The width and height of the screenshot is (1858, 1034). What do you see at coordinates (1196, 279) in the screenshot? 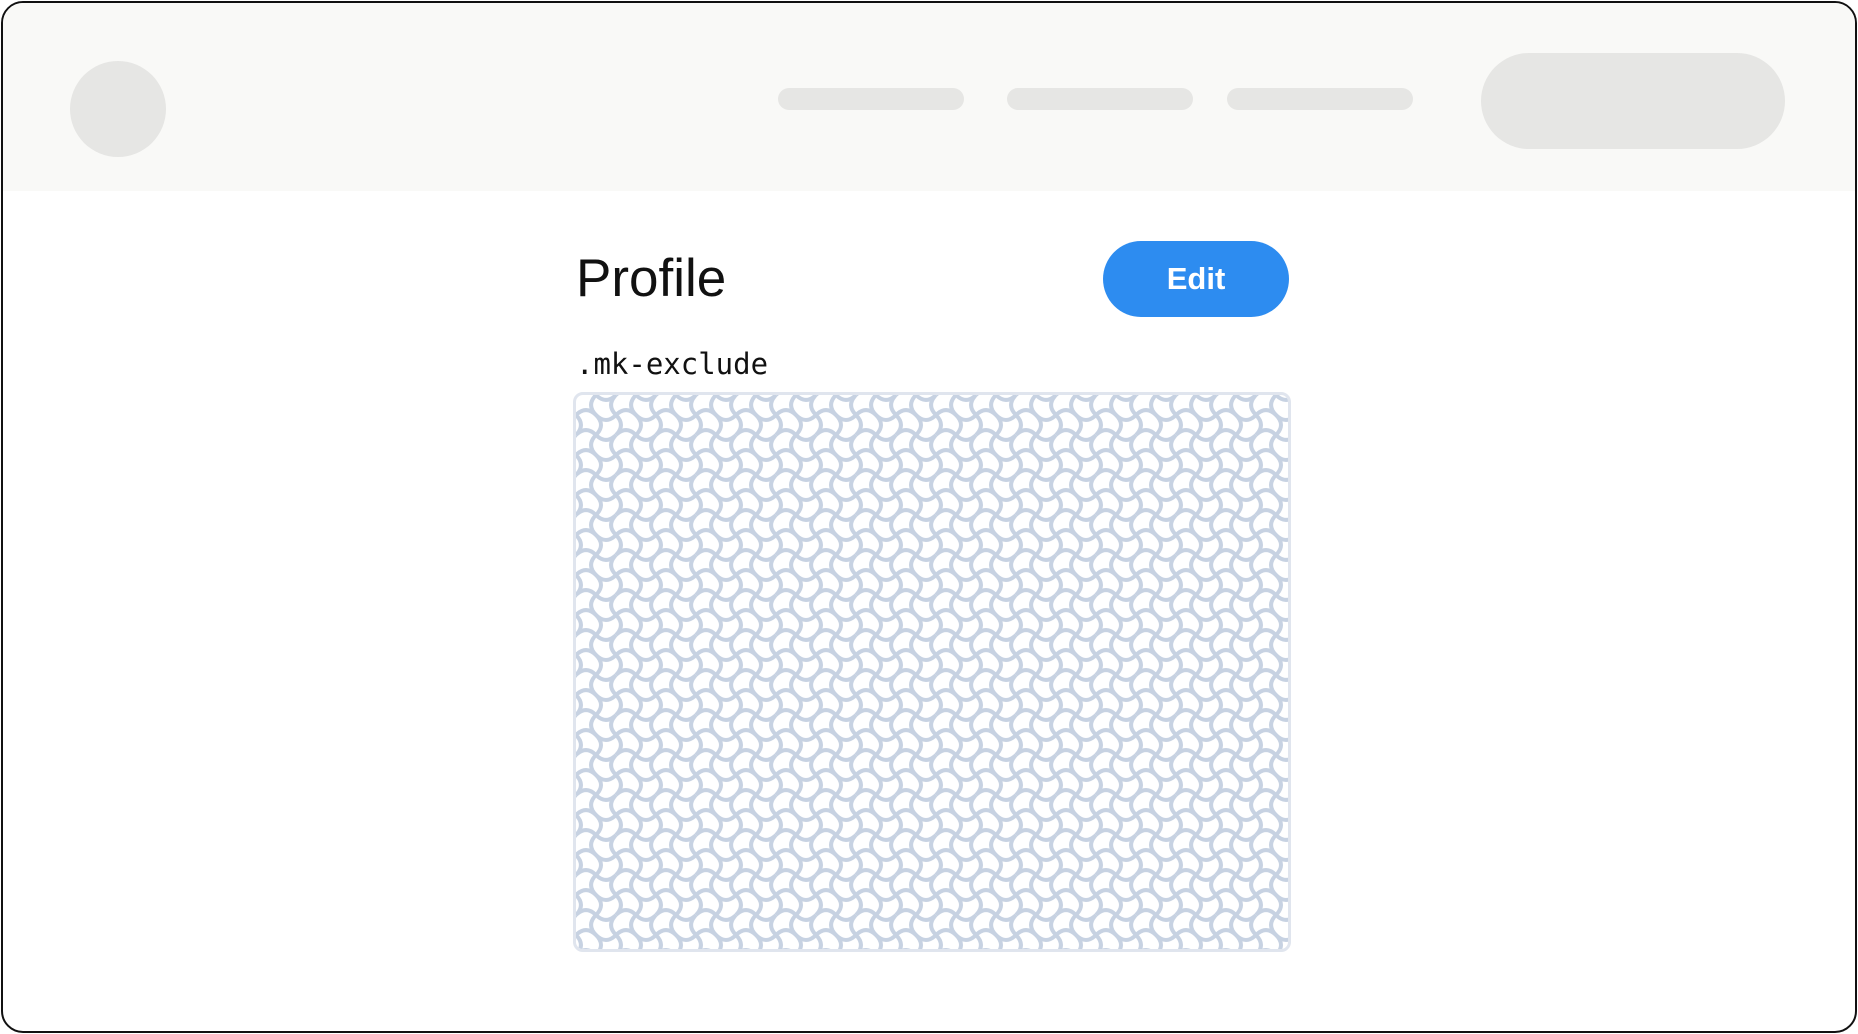
I see `edit-button: Edit` at bounding box center [1196, 279].